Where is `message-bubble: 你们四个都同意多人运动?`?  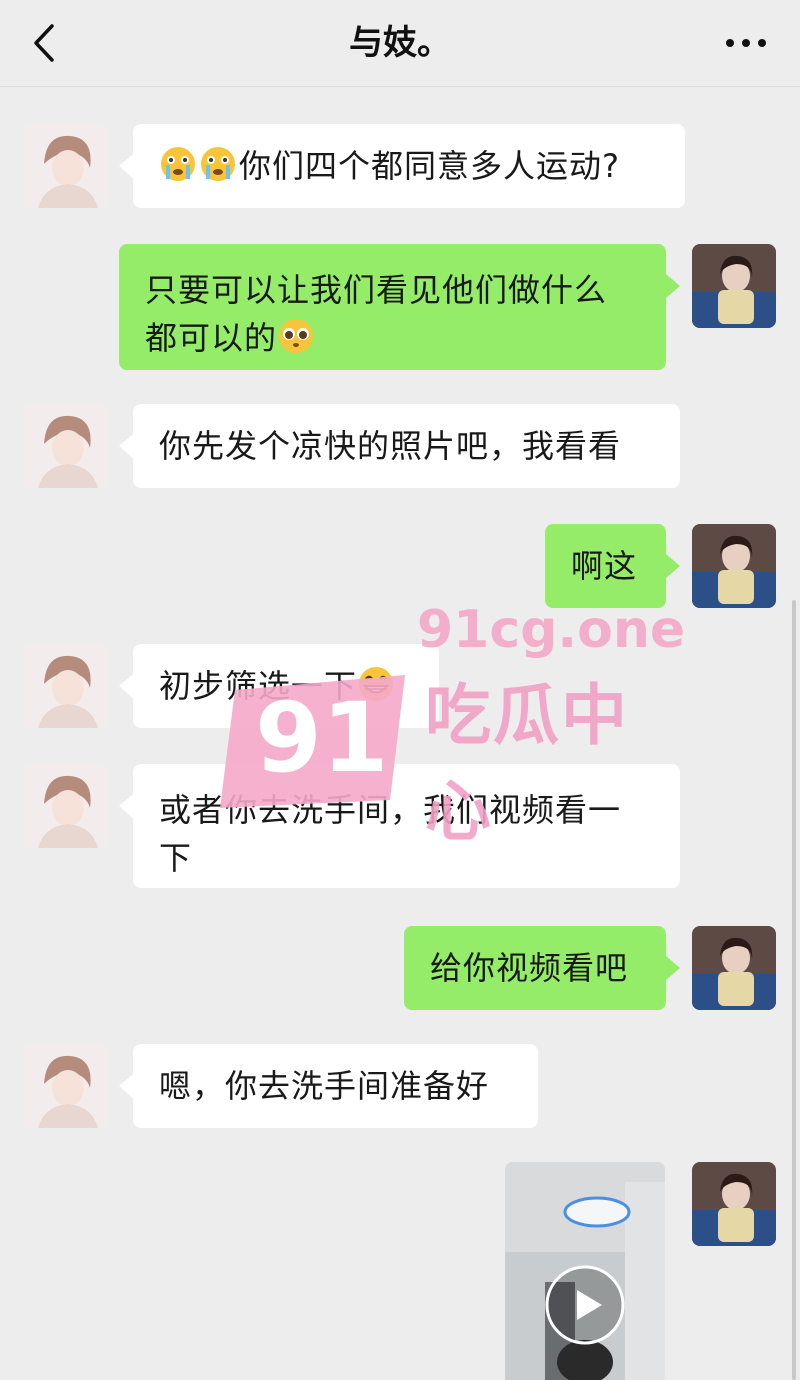 message-bubble: 你们四个都同意多人运动? is located at coordinates (402, 166).